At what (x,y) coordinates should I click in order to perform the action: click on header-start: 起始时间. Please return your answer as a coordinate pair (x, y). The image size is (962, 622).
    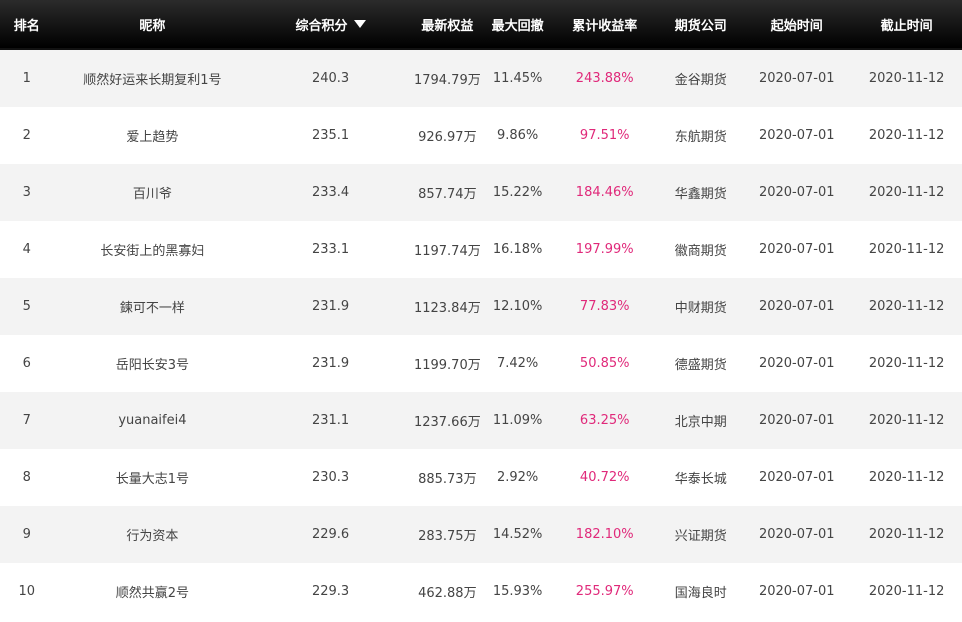
    Looking at the image, I should click on (796, 24).